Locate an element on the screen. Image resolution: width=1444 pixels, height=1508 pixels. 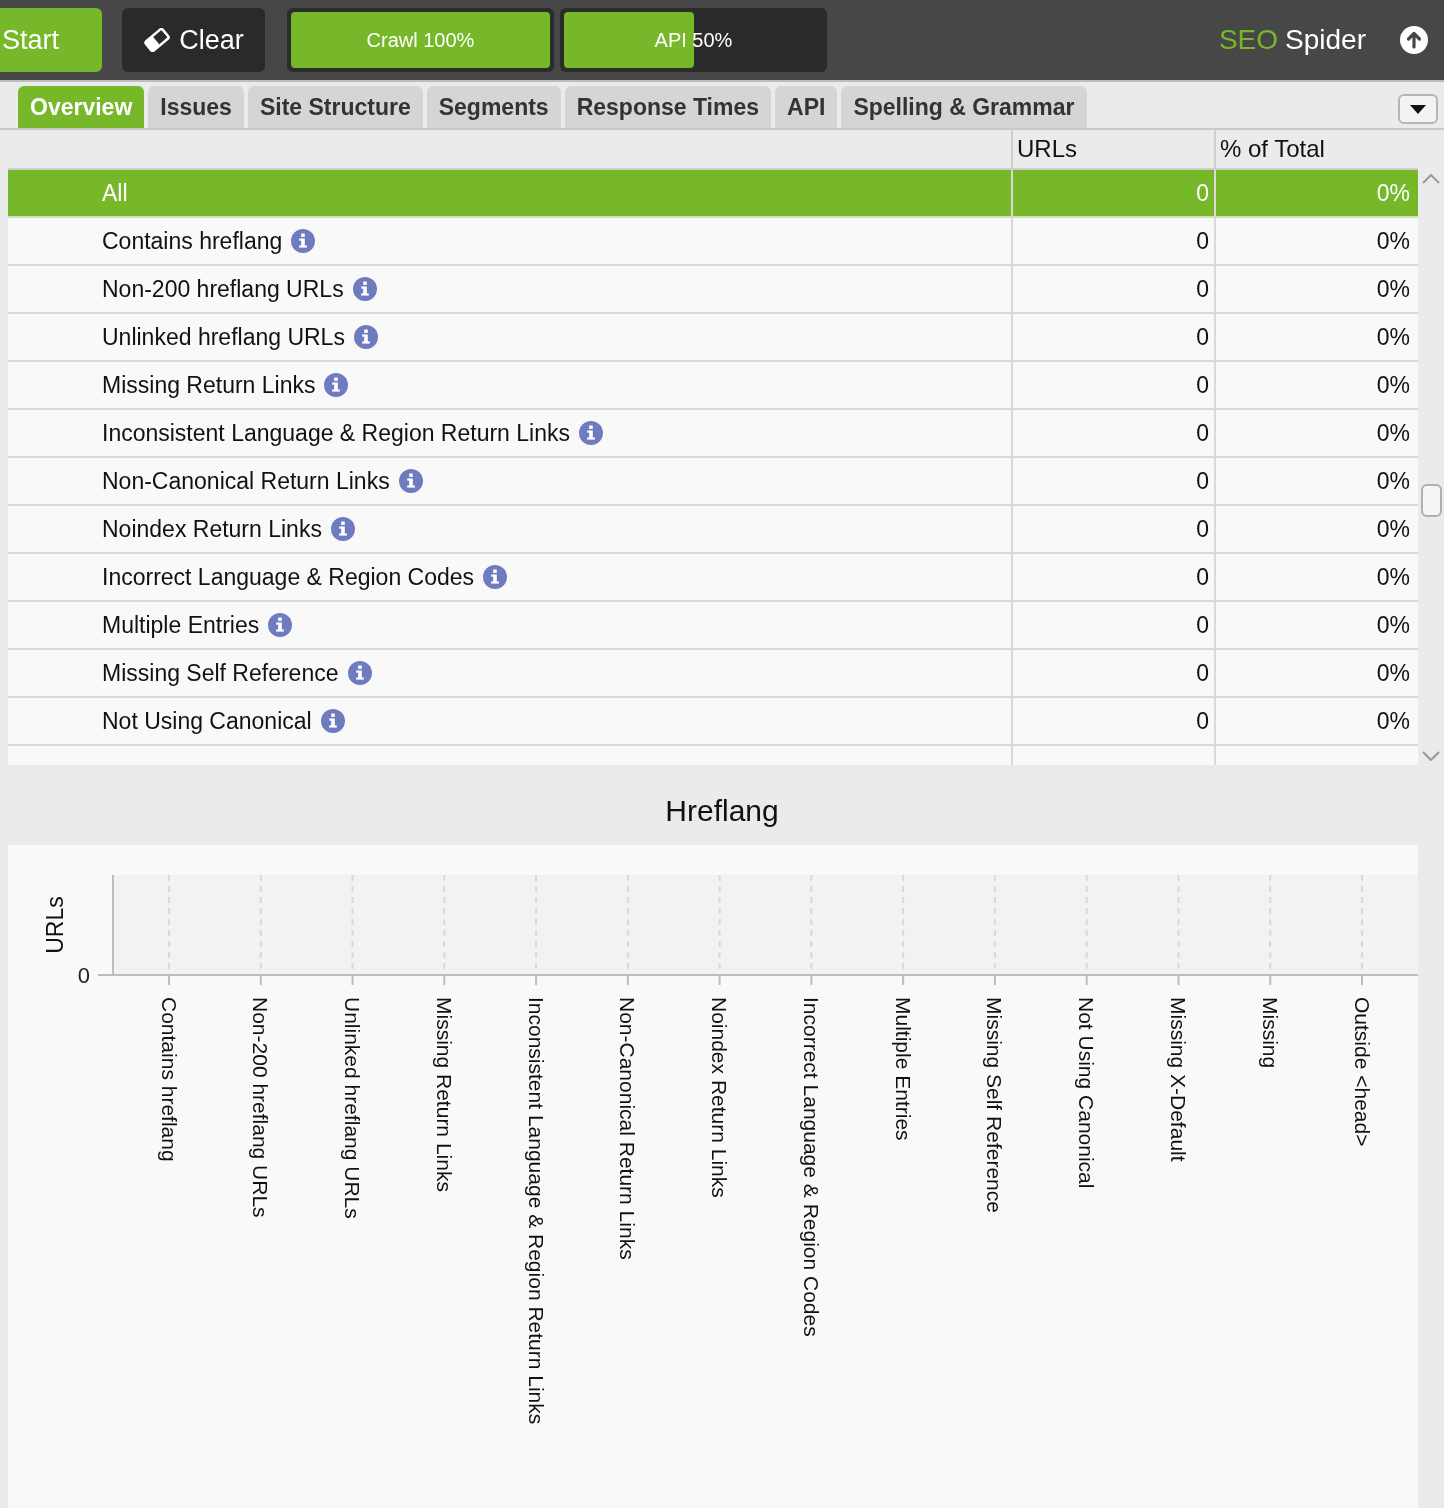
row-label: Multiple Entries is located at coordinates (181, 625).